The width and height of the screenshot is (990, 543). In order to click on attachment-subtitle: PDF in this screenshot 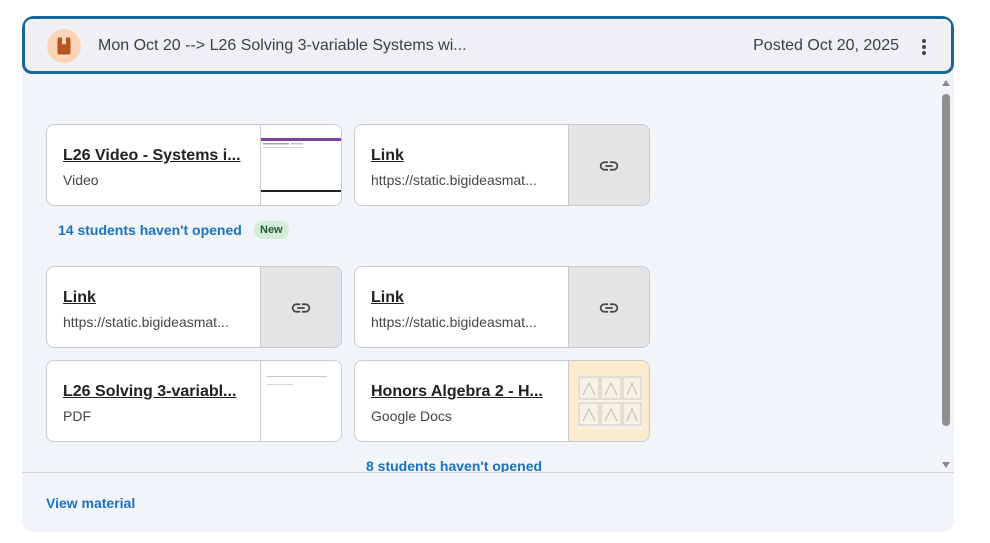, I will do `click(77, 416)`.